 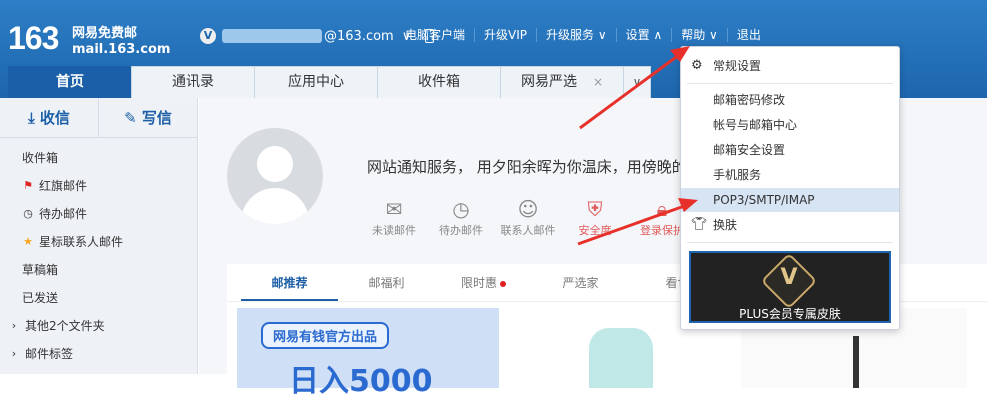 What do you see at coordinates (748, 35) in the screenshot?
I see `nav-logout: 退出` at bounding box center [748, 35].